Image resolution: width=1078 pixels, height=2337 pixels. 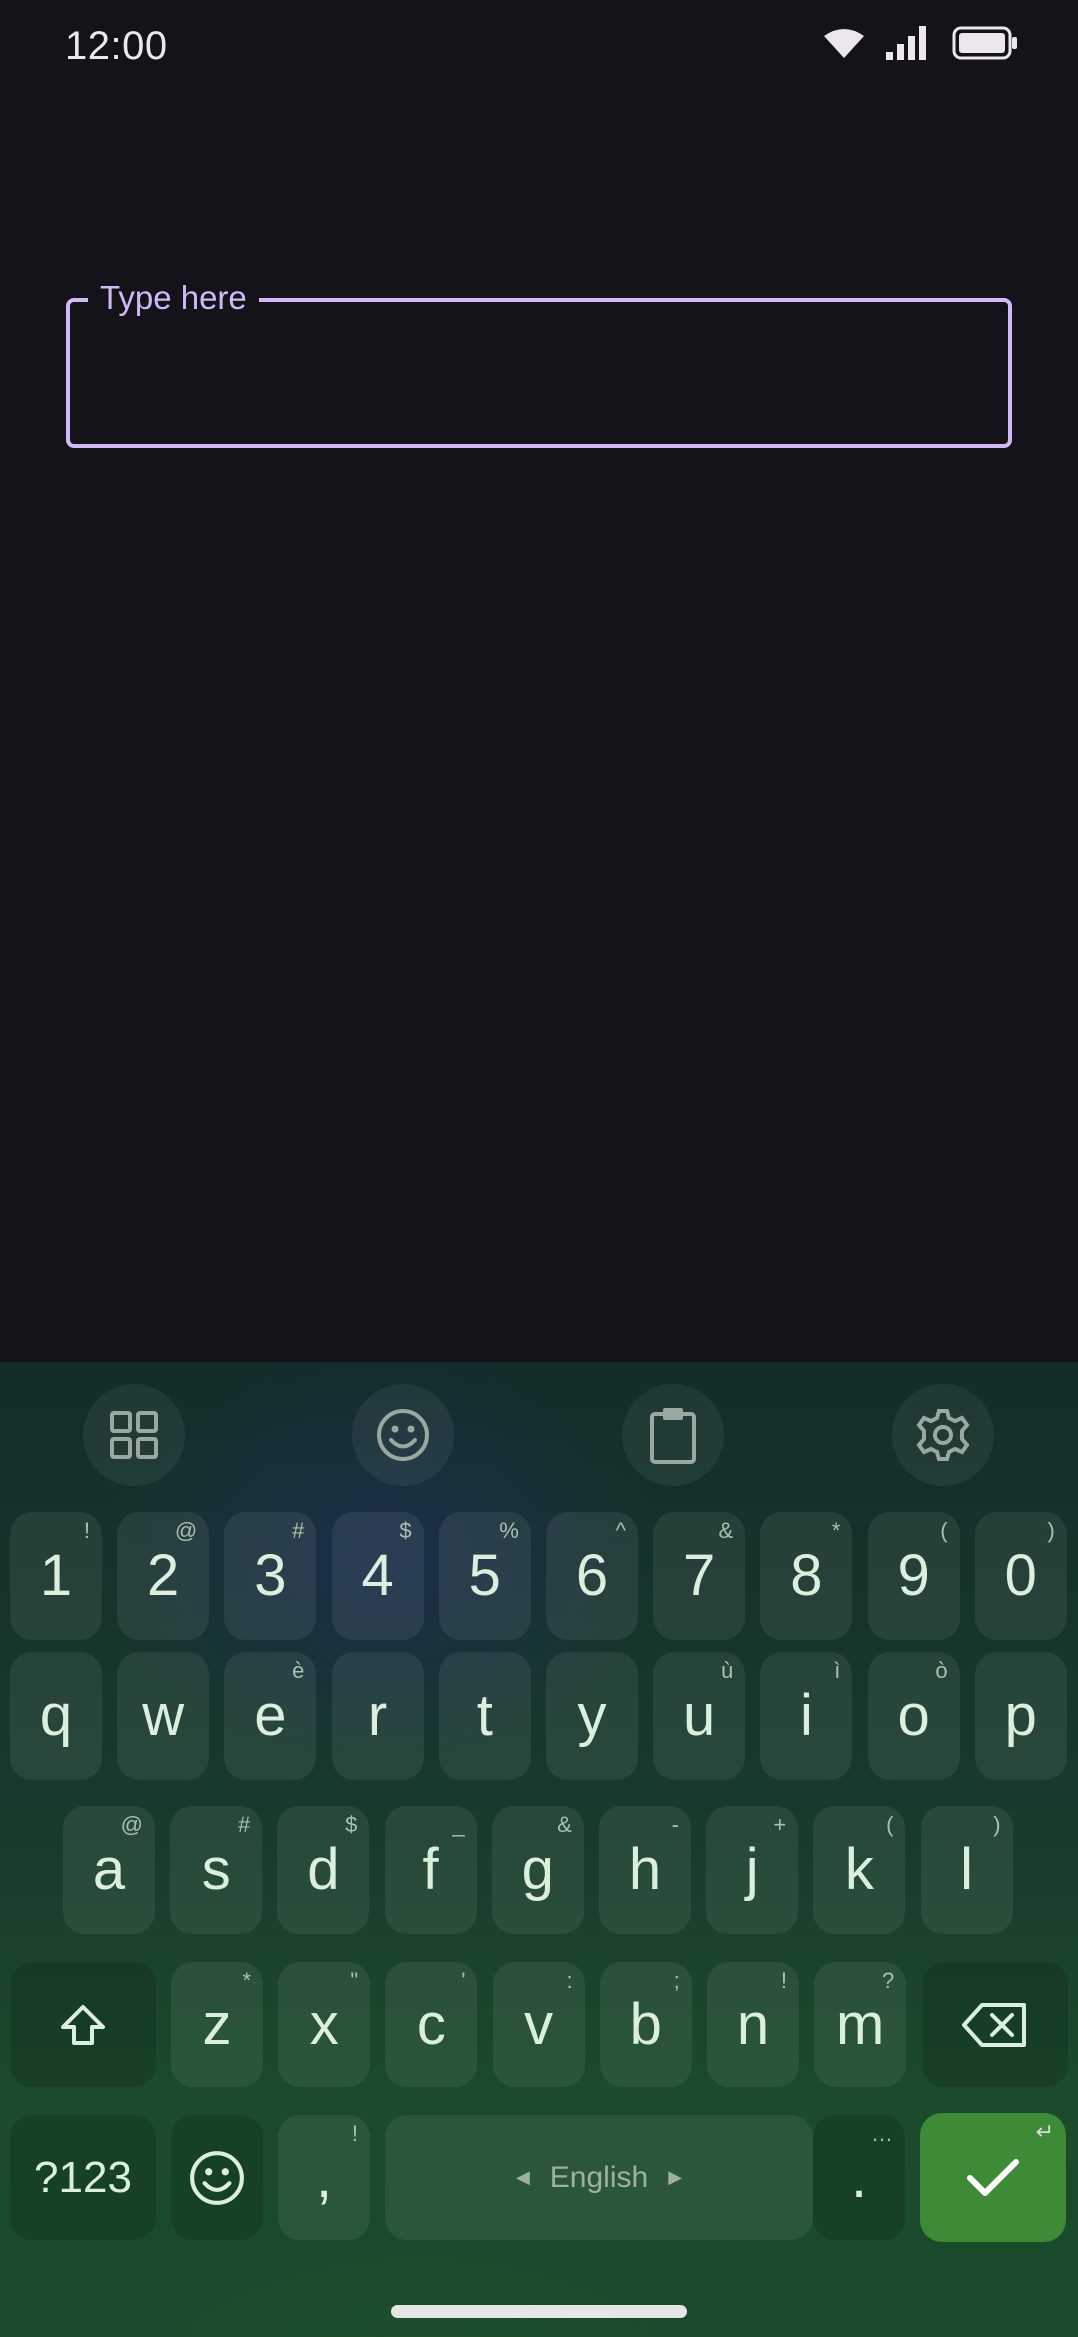 I want to click on key-label: c, so click(x=431, y=2024).